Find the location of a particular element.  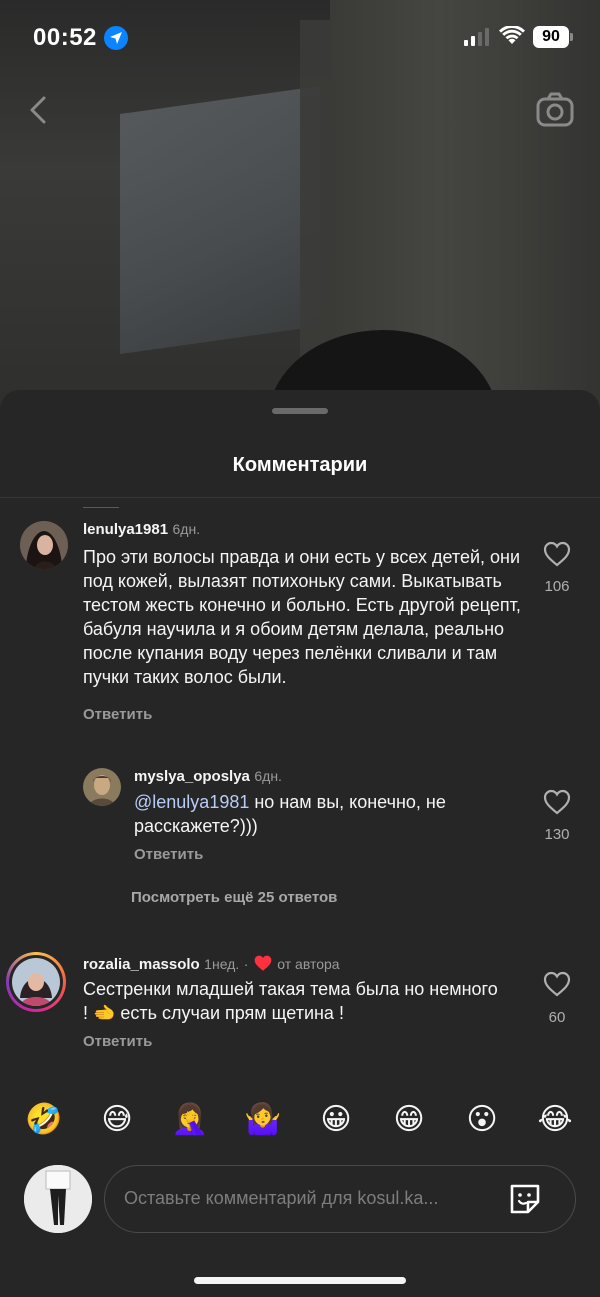

emoji-surprised: 😮 is located at coordinates (482, 1120).